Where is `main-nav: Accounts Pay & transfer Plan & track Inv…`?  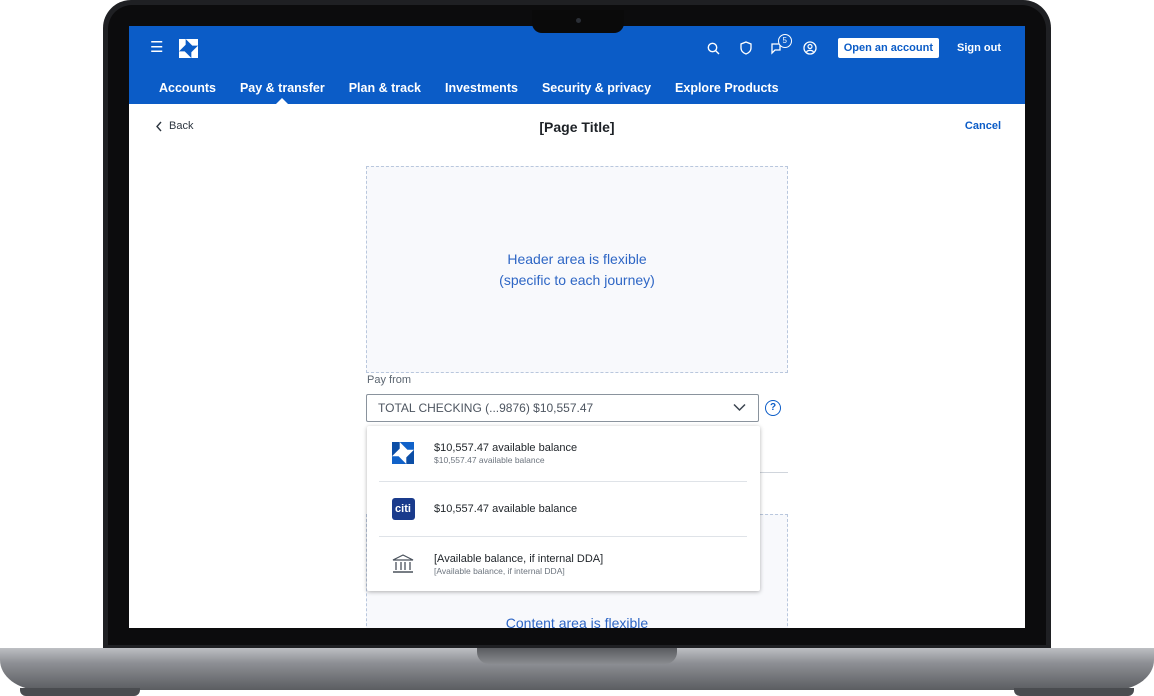
main-nav: Accounts Pay & transfer Plan & track Inv… is located at coordinates (469, 92).